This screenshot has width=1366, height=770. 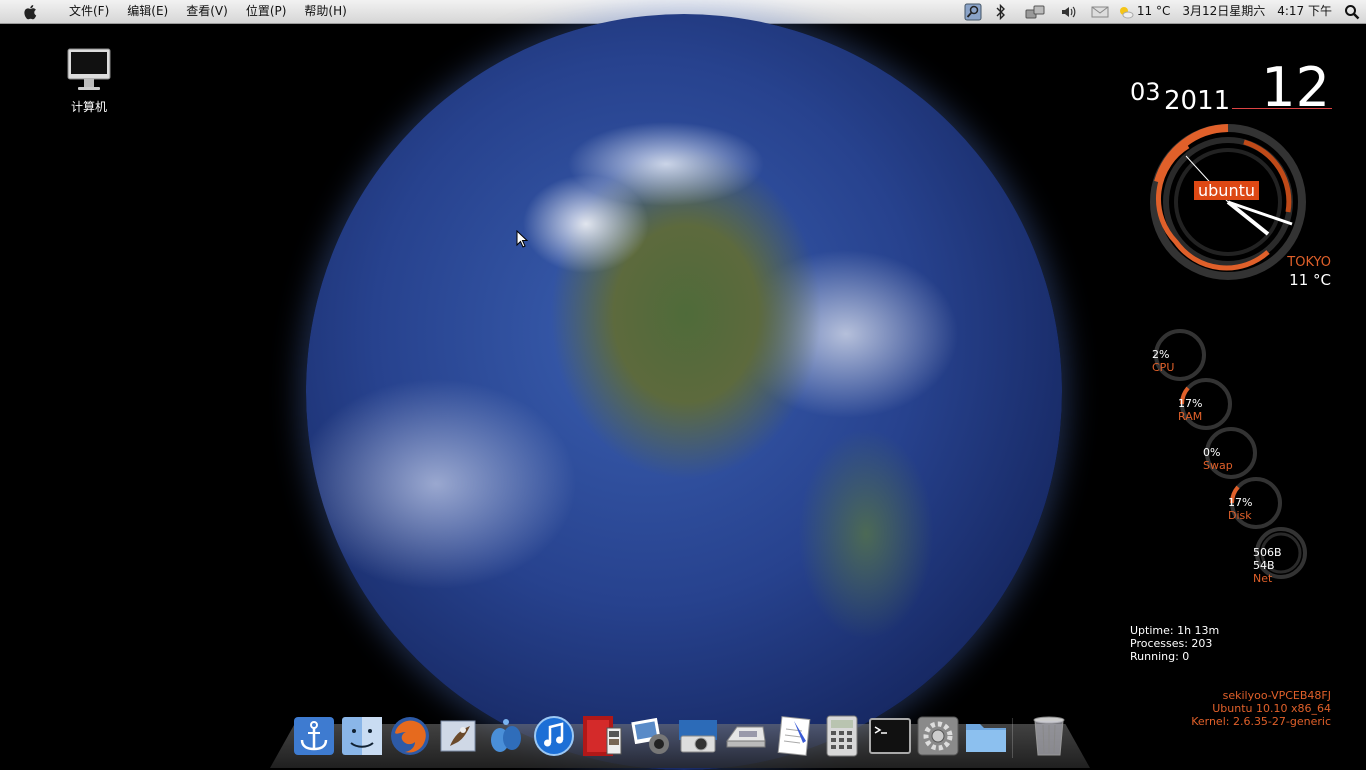 I want to click on weather-city: TOKYO, so click(x=1309, y=262).